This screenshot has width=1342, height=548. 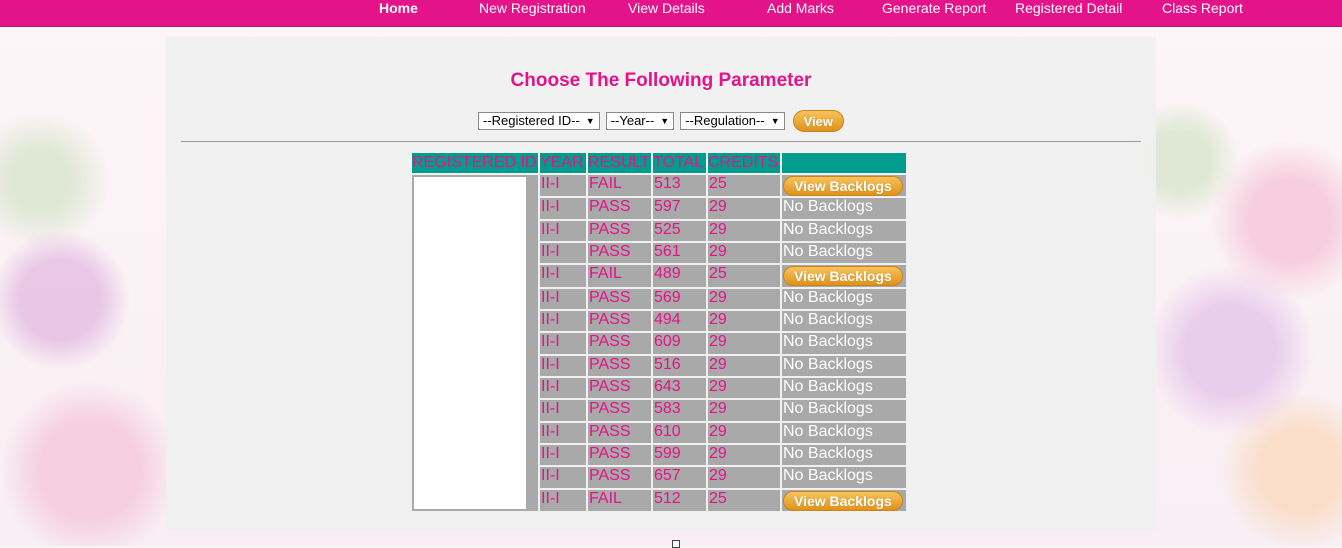 What do you see at coordinates (666, 10) in the screenshot?
I see `nav-view-details: View Details` at bounding box center [666, 10].